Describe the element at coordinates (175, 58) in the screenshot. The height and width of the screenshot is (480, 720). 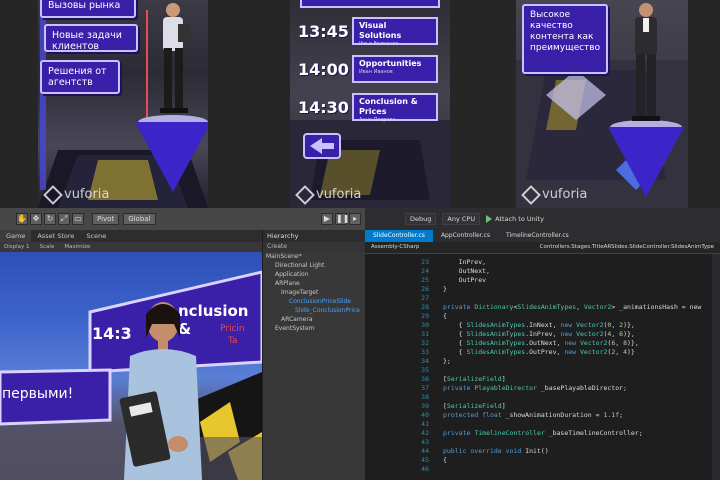
I see `presenter-woman-figure` at that location.